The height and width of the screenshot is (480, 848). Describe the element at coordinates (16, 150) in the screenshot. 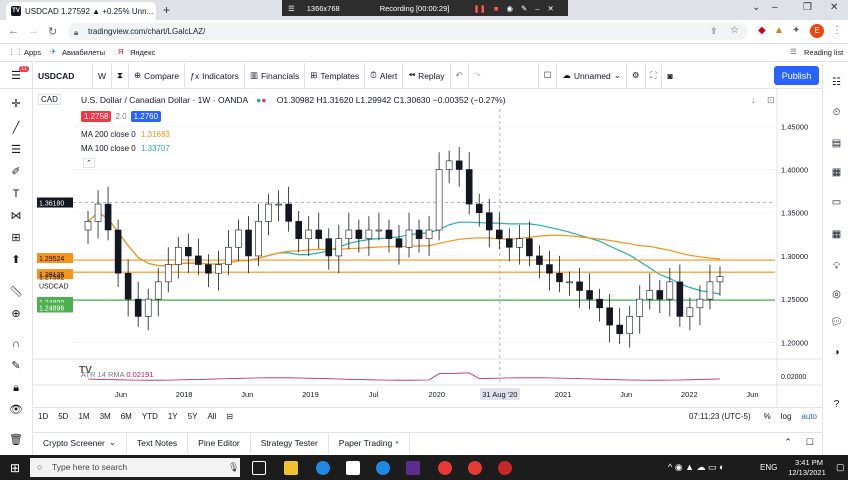

I see `horizontal-lines-icon: ☰` at that location.